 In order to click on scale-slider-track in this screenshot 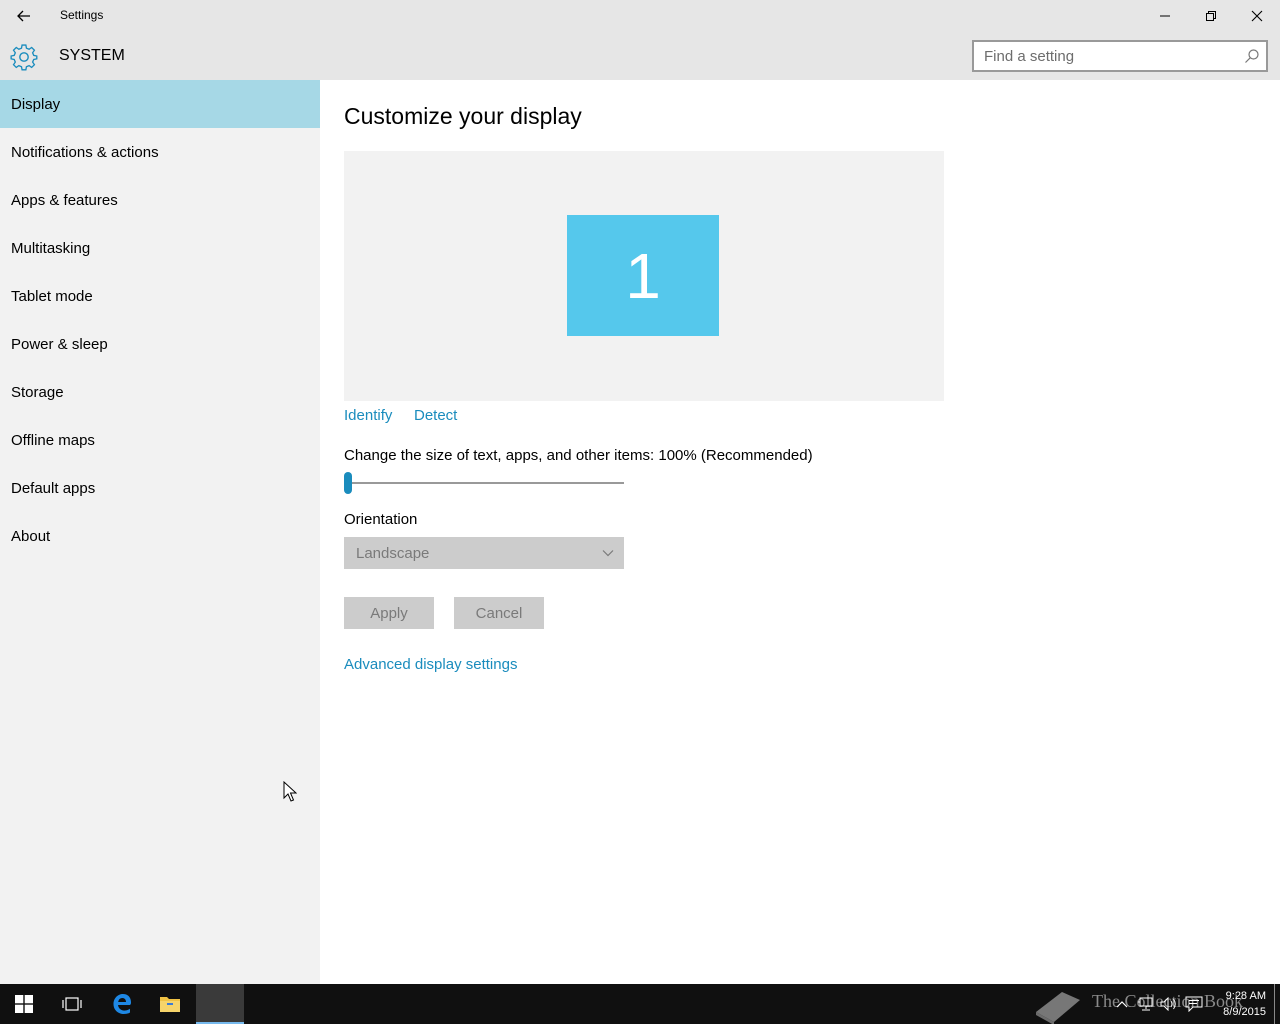, I will do `click(484, 483)`.